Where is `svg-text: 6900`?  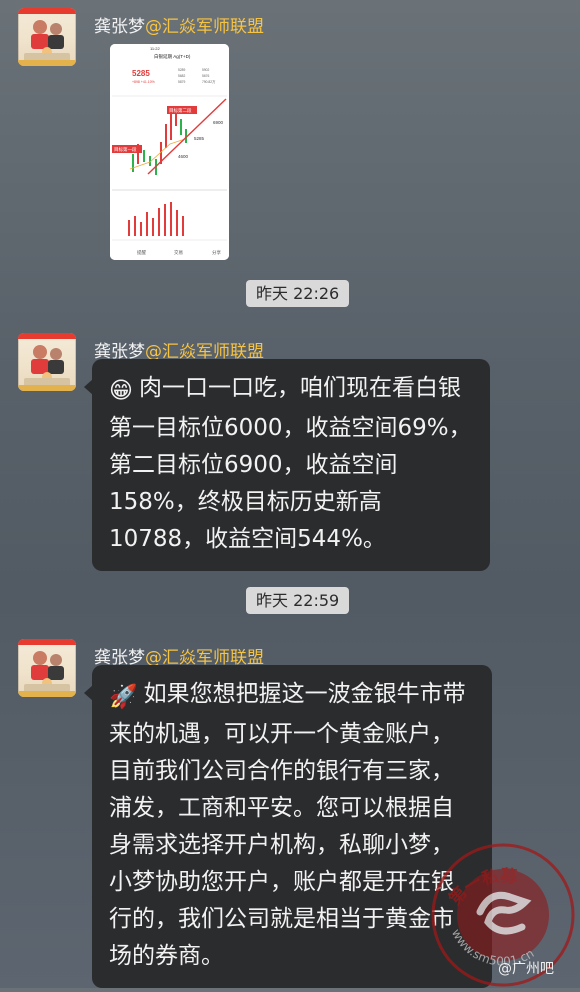 svg-text: 6900 is located at coordinates (218, 122).